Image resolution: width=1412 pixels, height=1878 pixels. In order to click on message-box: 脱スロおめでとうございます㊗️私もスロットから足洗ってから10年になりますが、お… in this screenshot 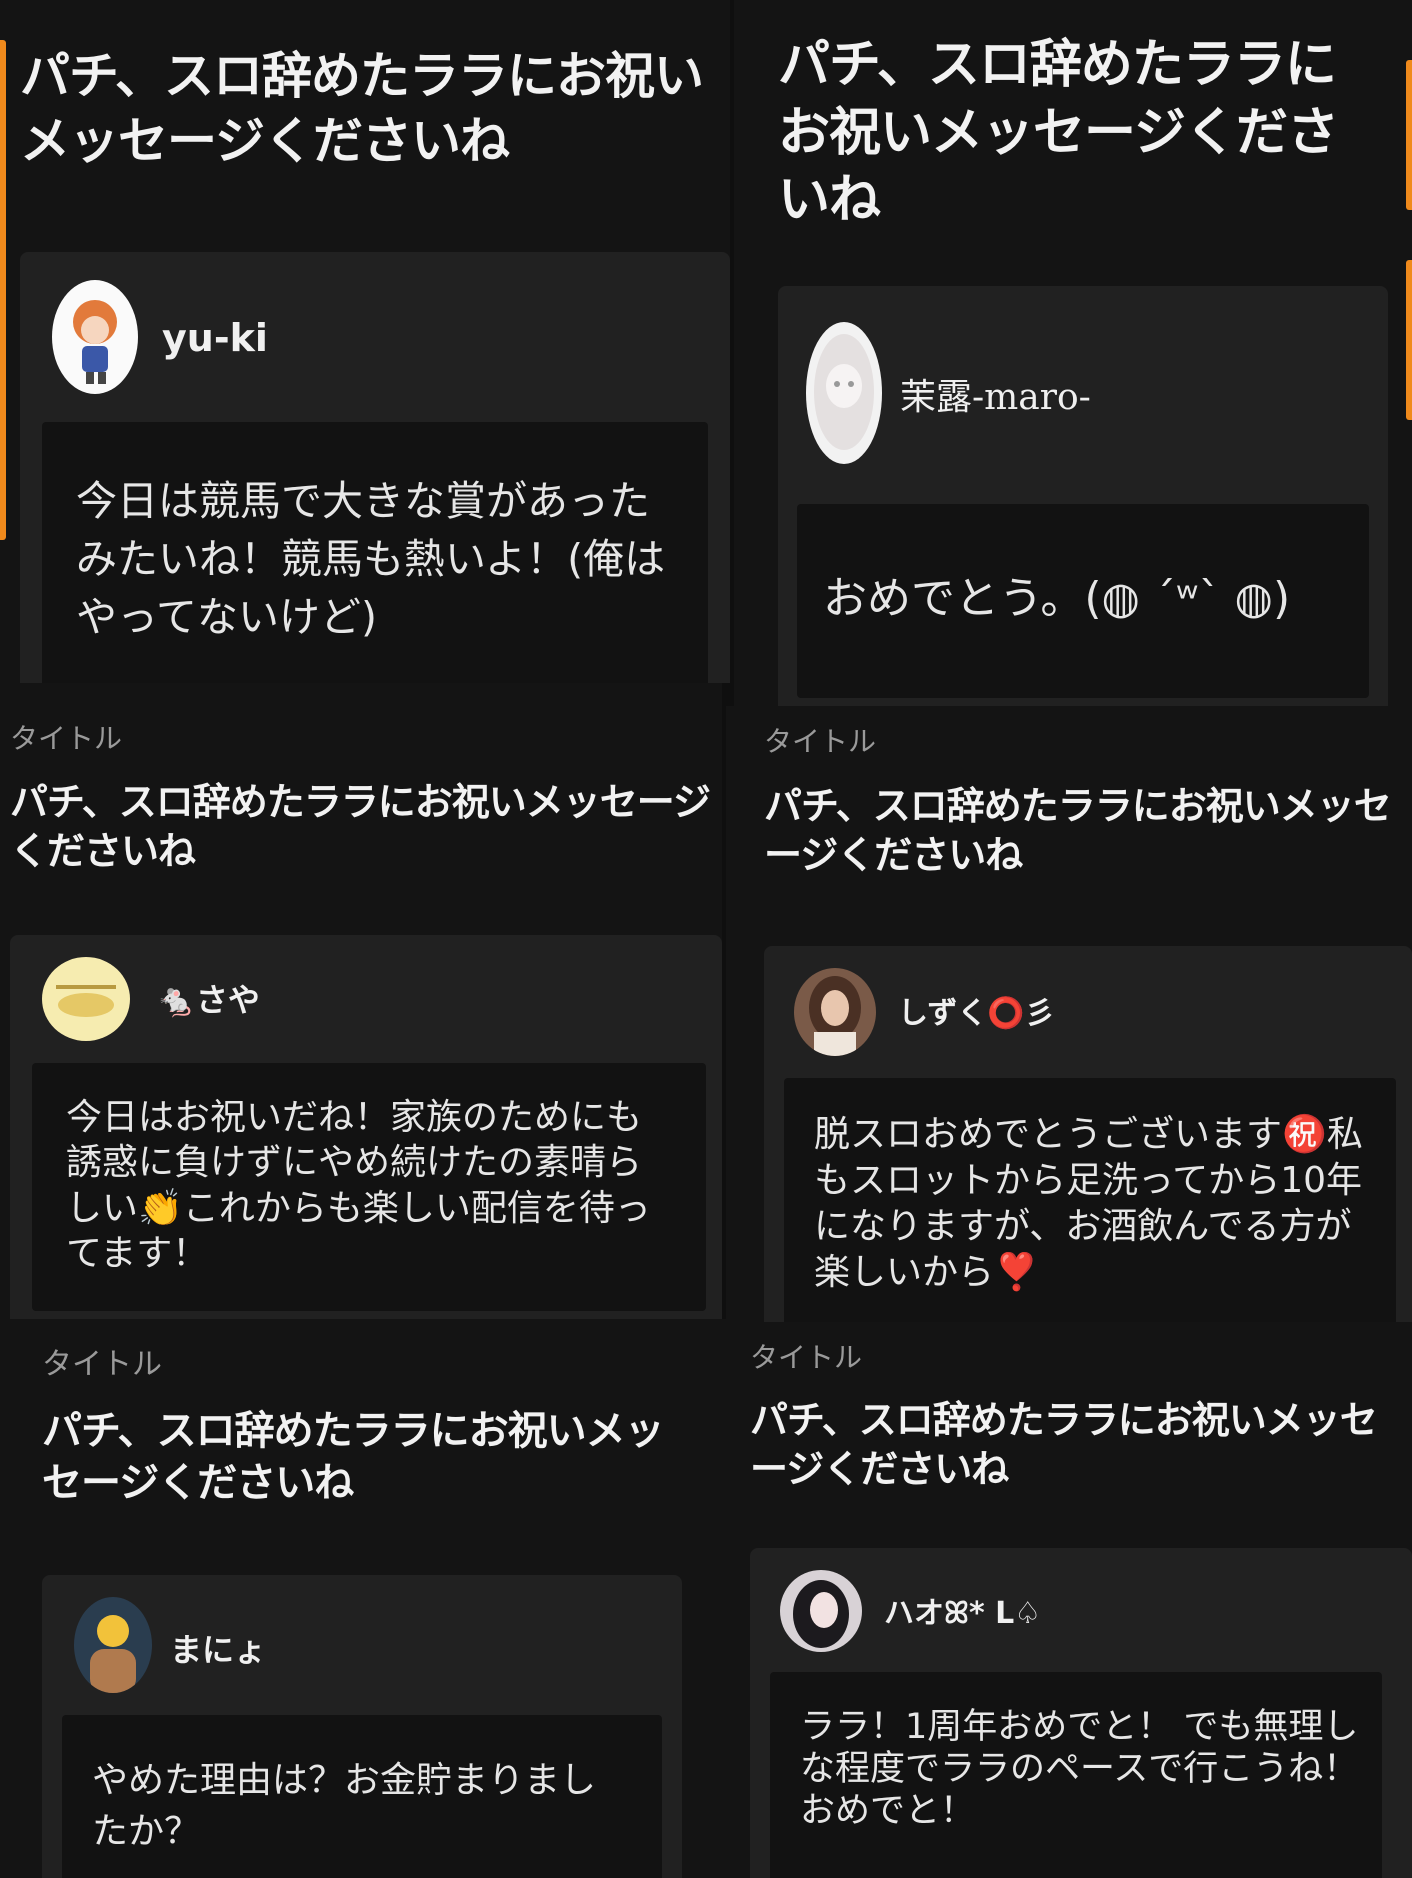, I will do `click(1090, 1200)`.